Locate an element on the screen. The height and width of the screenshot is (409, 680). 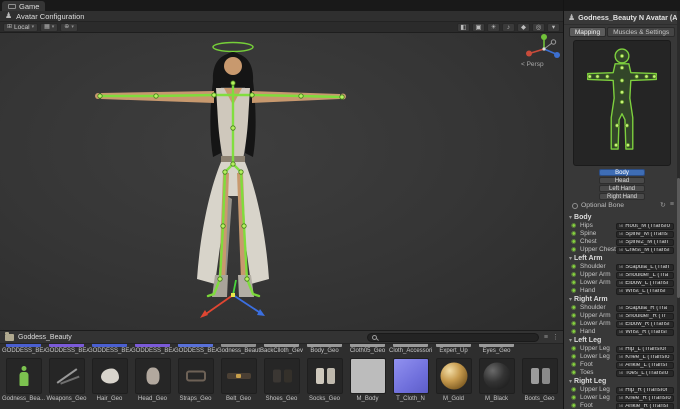
bone-object-field: ⊞ Shoulder_L (Tra is located at coordinates (645, 275).